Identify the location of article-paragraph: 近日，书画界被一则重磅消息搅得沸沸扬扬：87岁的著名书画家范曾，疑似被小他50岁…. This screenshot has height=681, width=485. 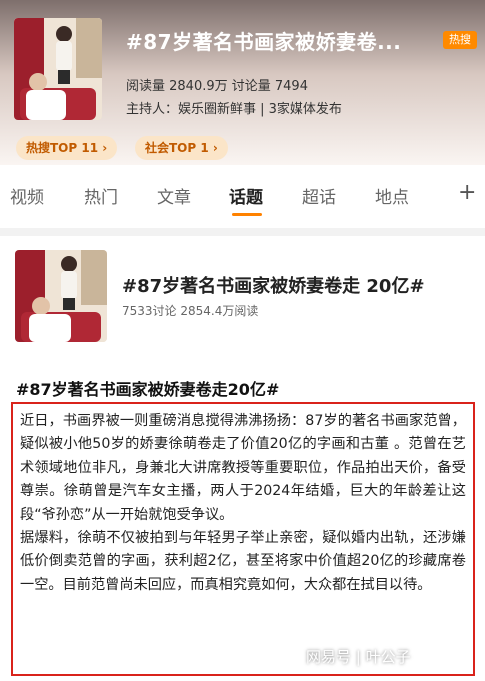
(243, 468).